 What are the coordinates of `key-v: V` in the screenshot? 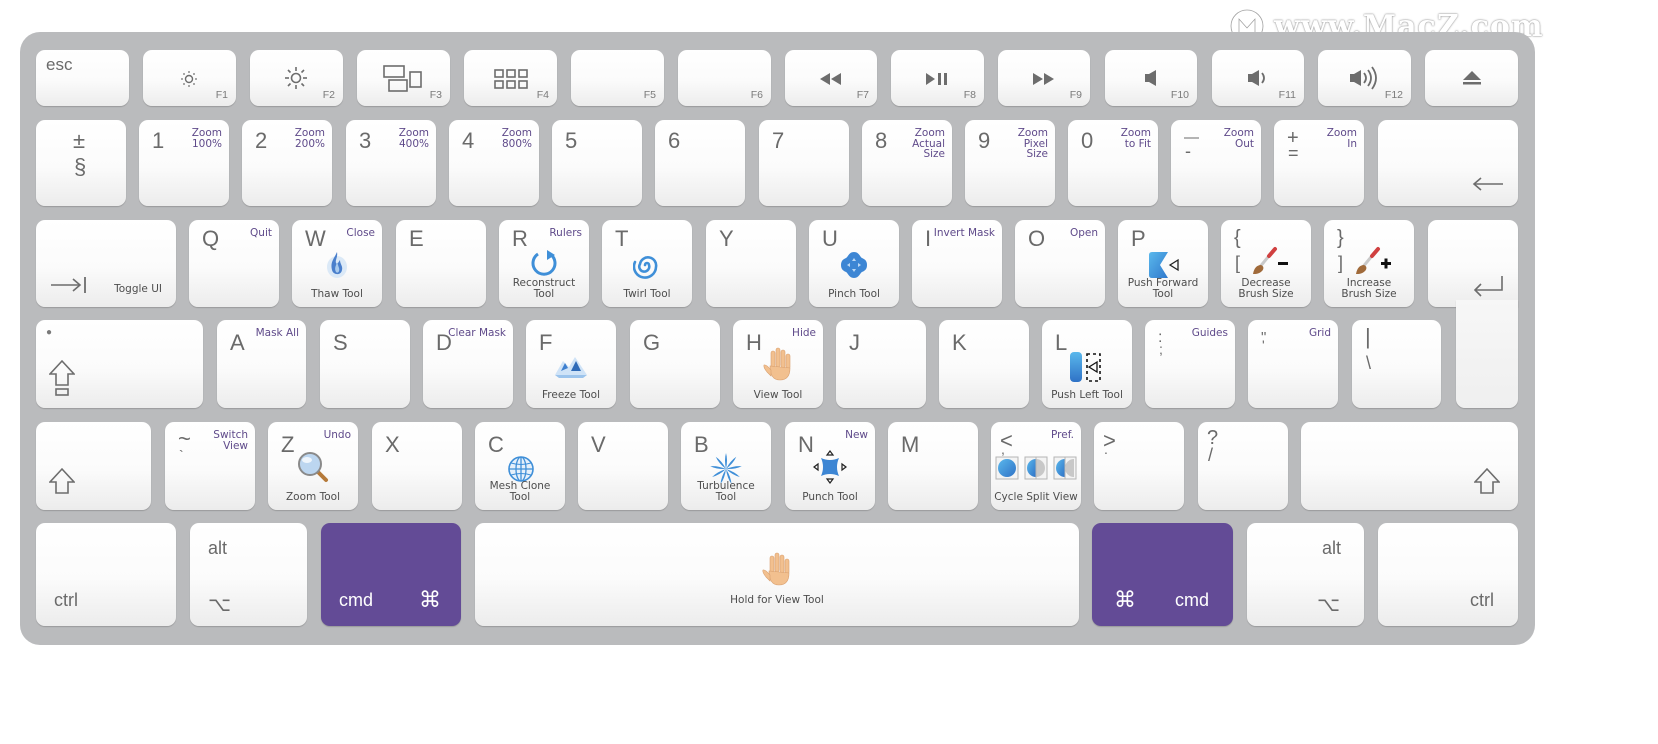 It's located at (623, 466).